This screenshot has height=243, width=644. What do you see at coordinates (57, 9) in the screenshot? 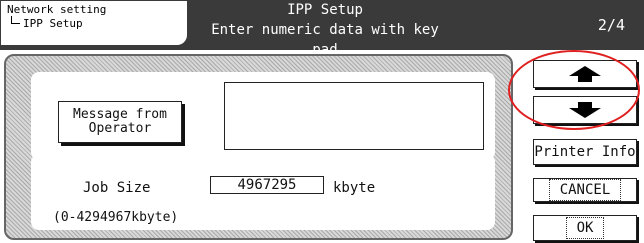
I see `breadcrumb-parent: Network setting` at bounding box center [57, 9].